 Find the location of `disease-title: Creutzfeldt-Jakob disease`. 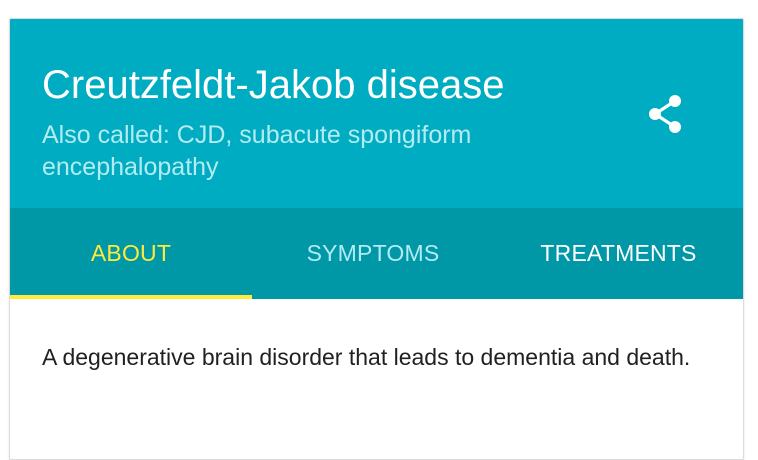

disease-title: Creutzfeldt-Jakob disease is located at coordinates (273, 85).